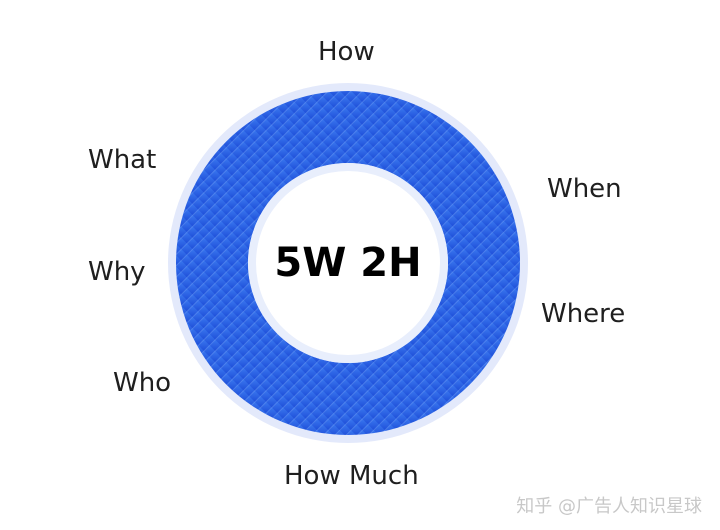 The width and height of the screenshot is (720, 530). Describe the element at coordinates (351, 476) in the screenshot. I see `label-how-much: How Much` at that location.